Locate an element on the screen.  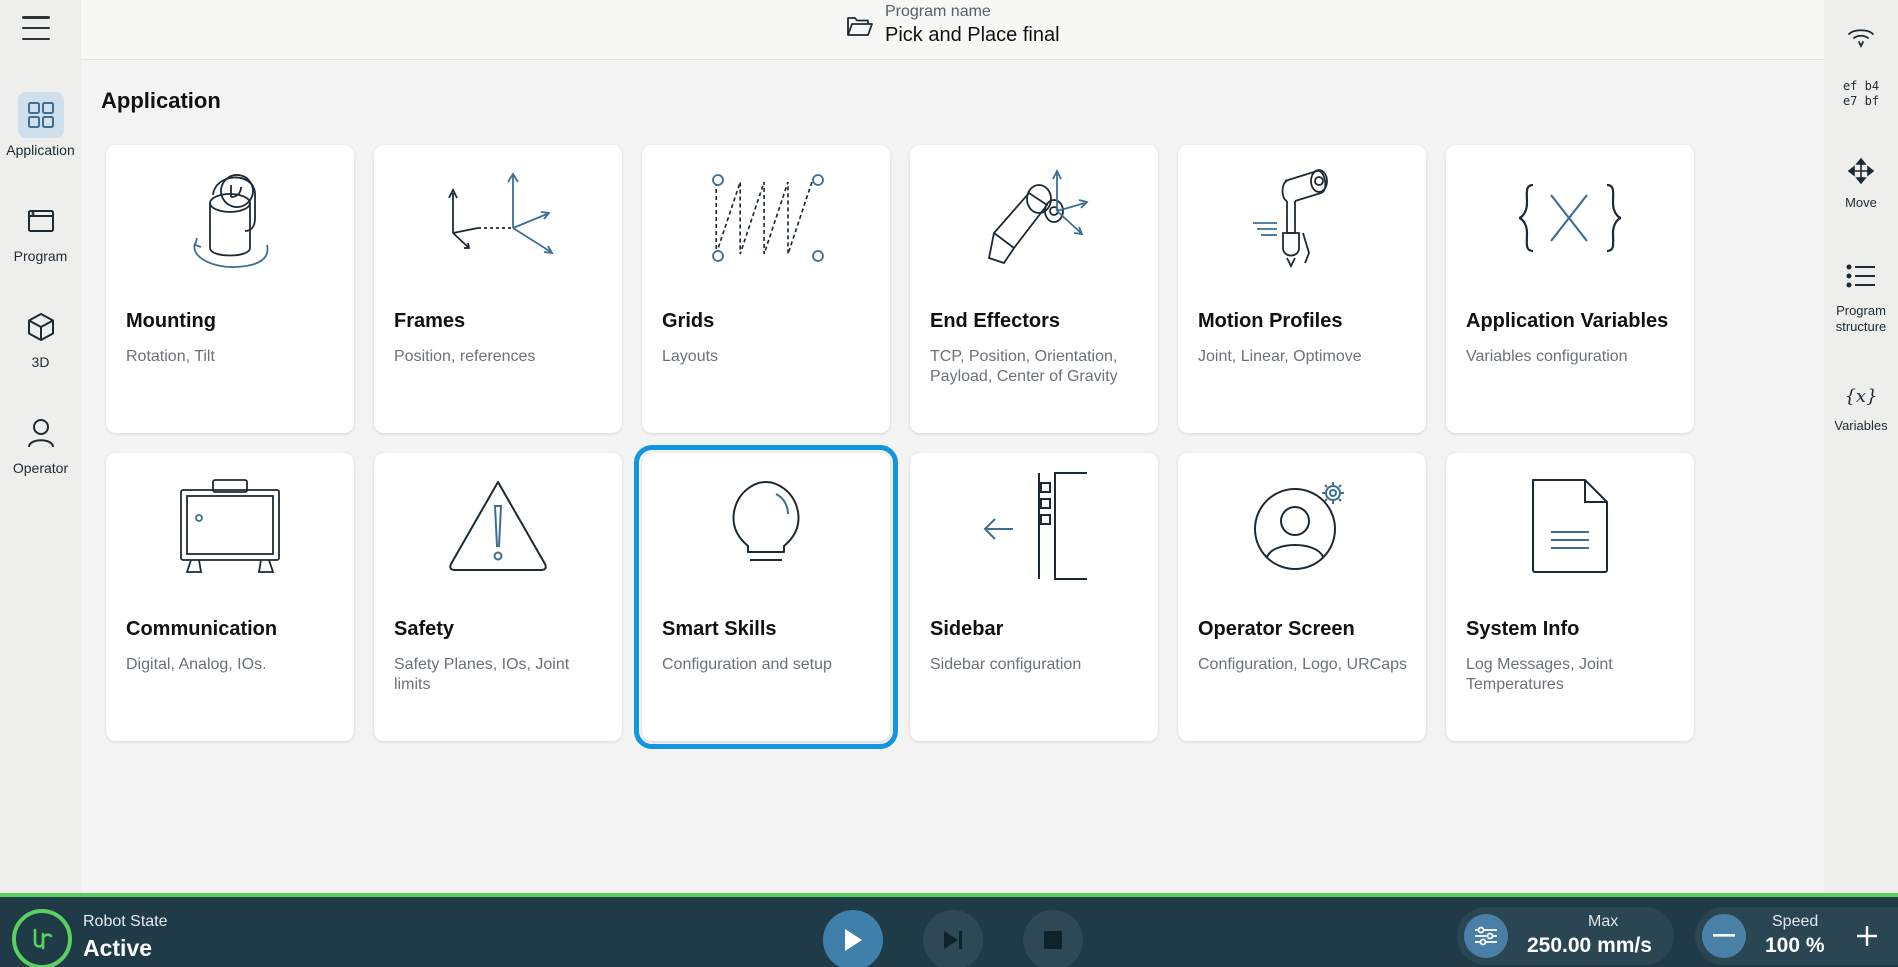
hamburger-icon is located at coordinates (36, 28).